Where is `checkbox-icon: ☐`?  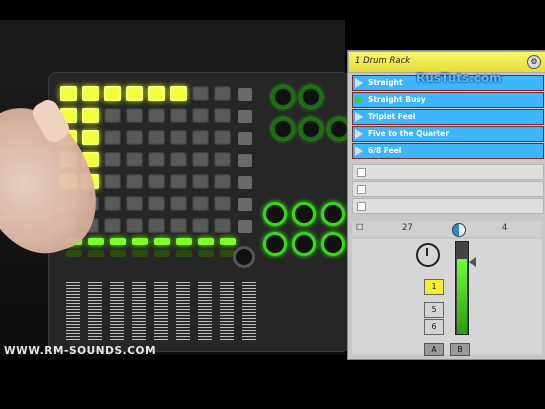 checkbox-icon: ☐ is located at coordinates (360, 228).